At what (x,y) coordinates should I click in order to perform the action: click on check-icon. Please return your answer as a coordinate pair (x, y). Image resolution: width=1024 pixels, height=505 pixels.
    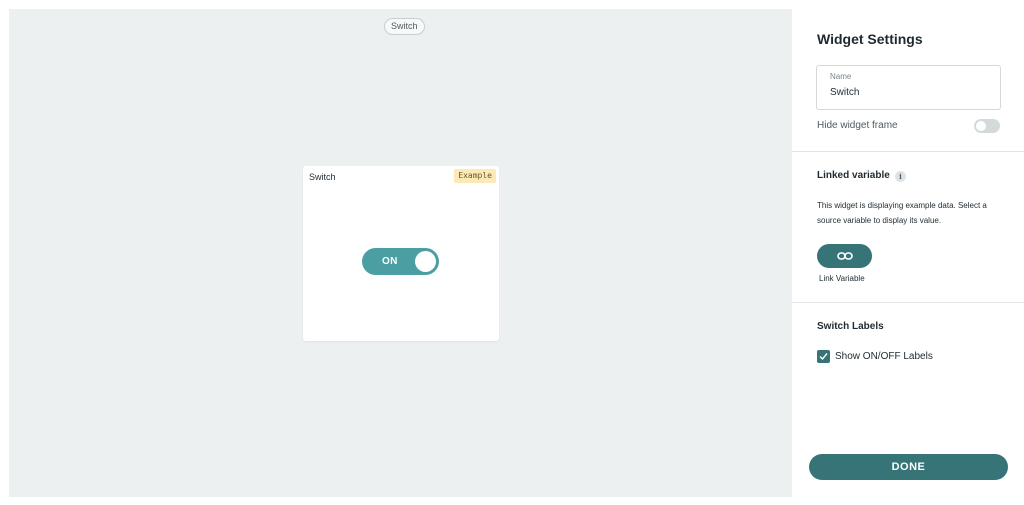
    Looking at the image, I should click on (823, 357).